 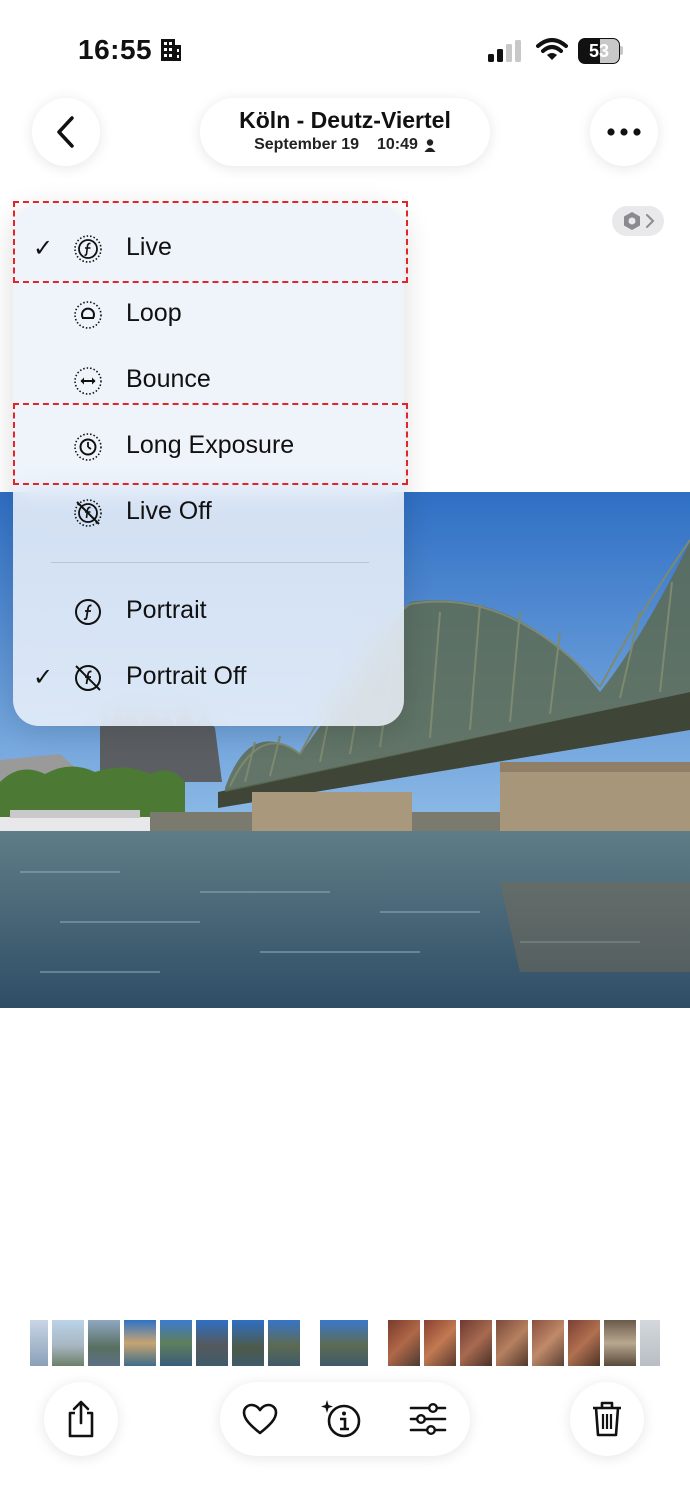 I want to click on menu-item-portrait-off: ✓ Portrait Off, so click(x=208, y=678).